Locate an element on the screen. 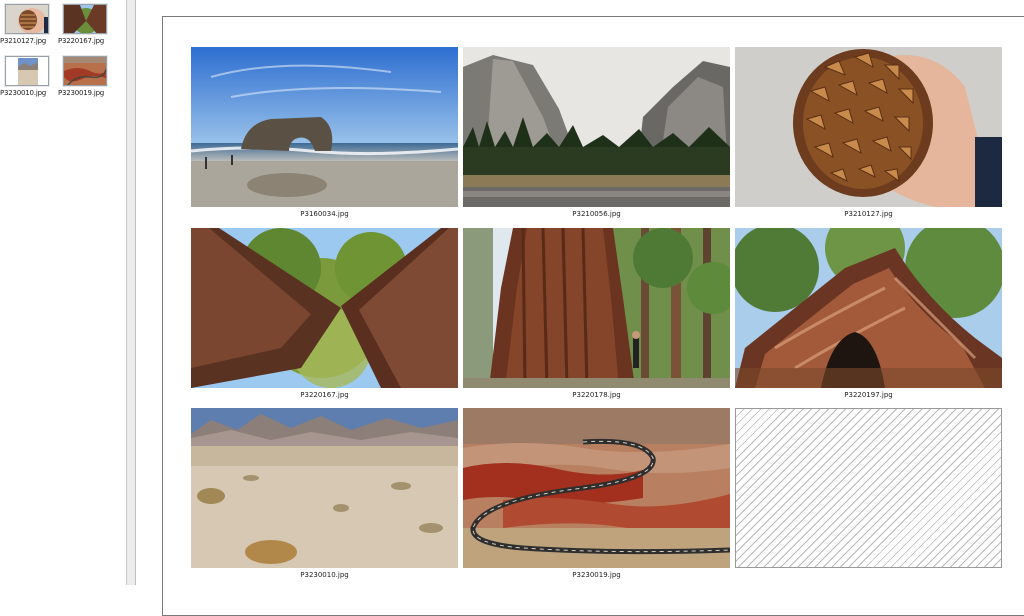  photo-filename: P3220167.jpg is located at coordinates (324, 395).